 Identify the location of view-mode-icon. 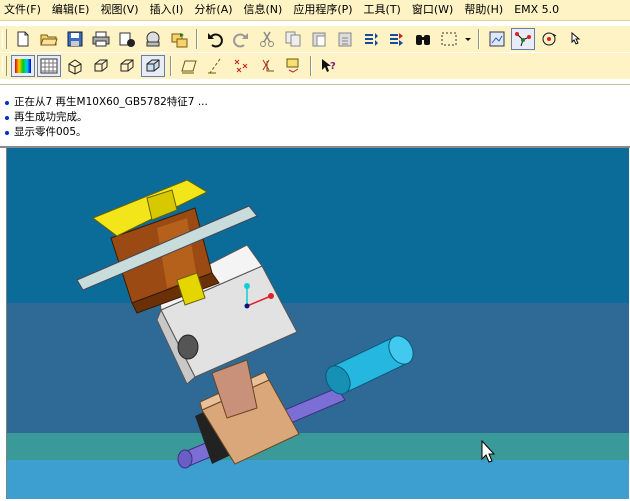
(497, 39).